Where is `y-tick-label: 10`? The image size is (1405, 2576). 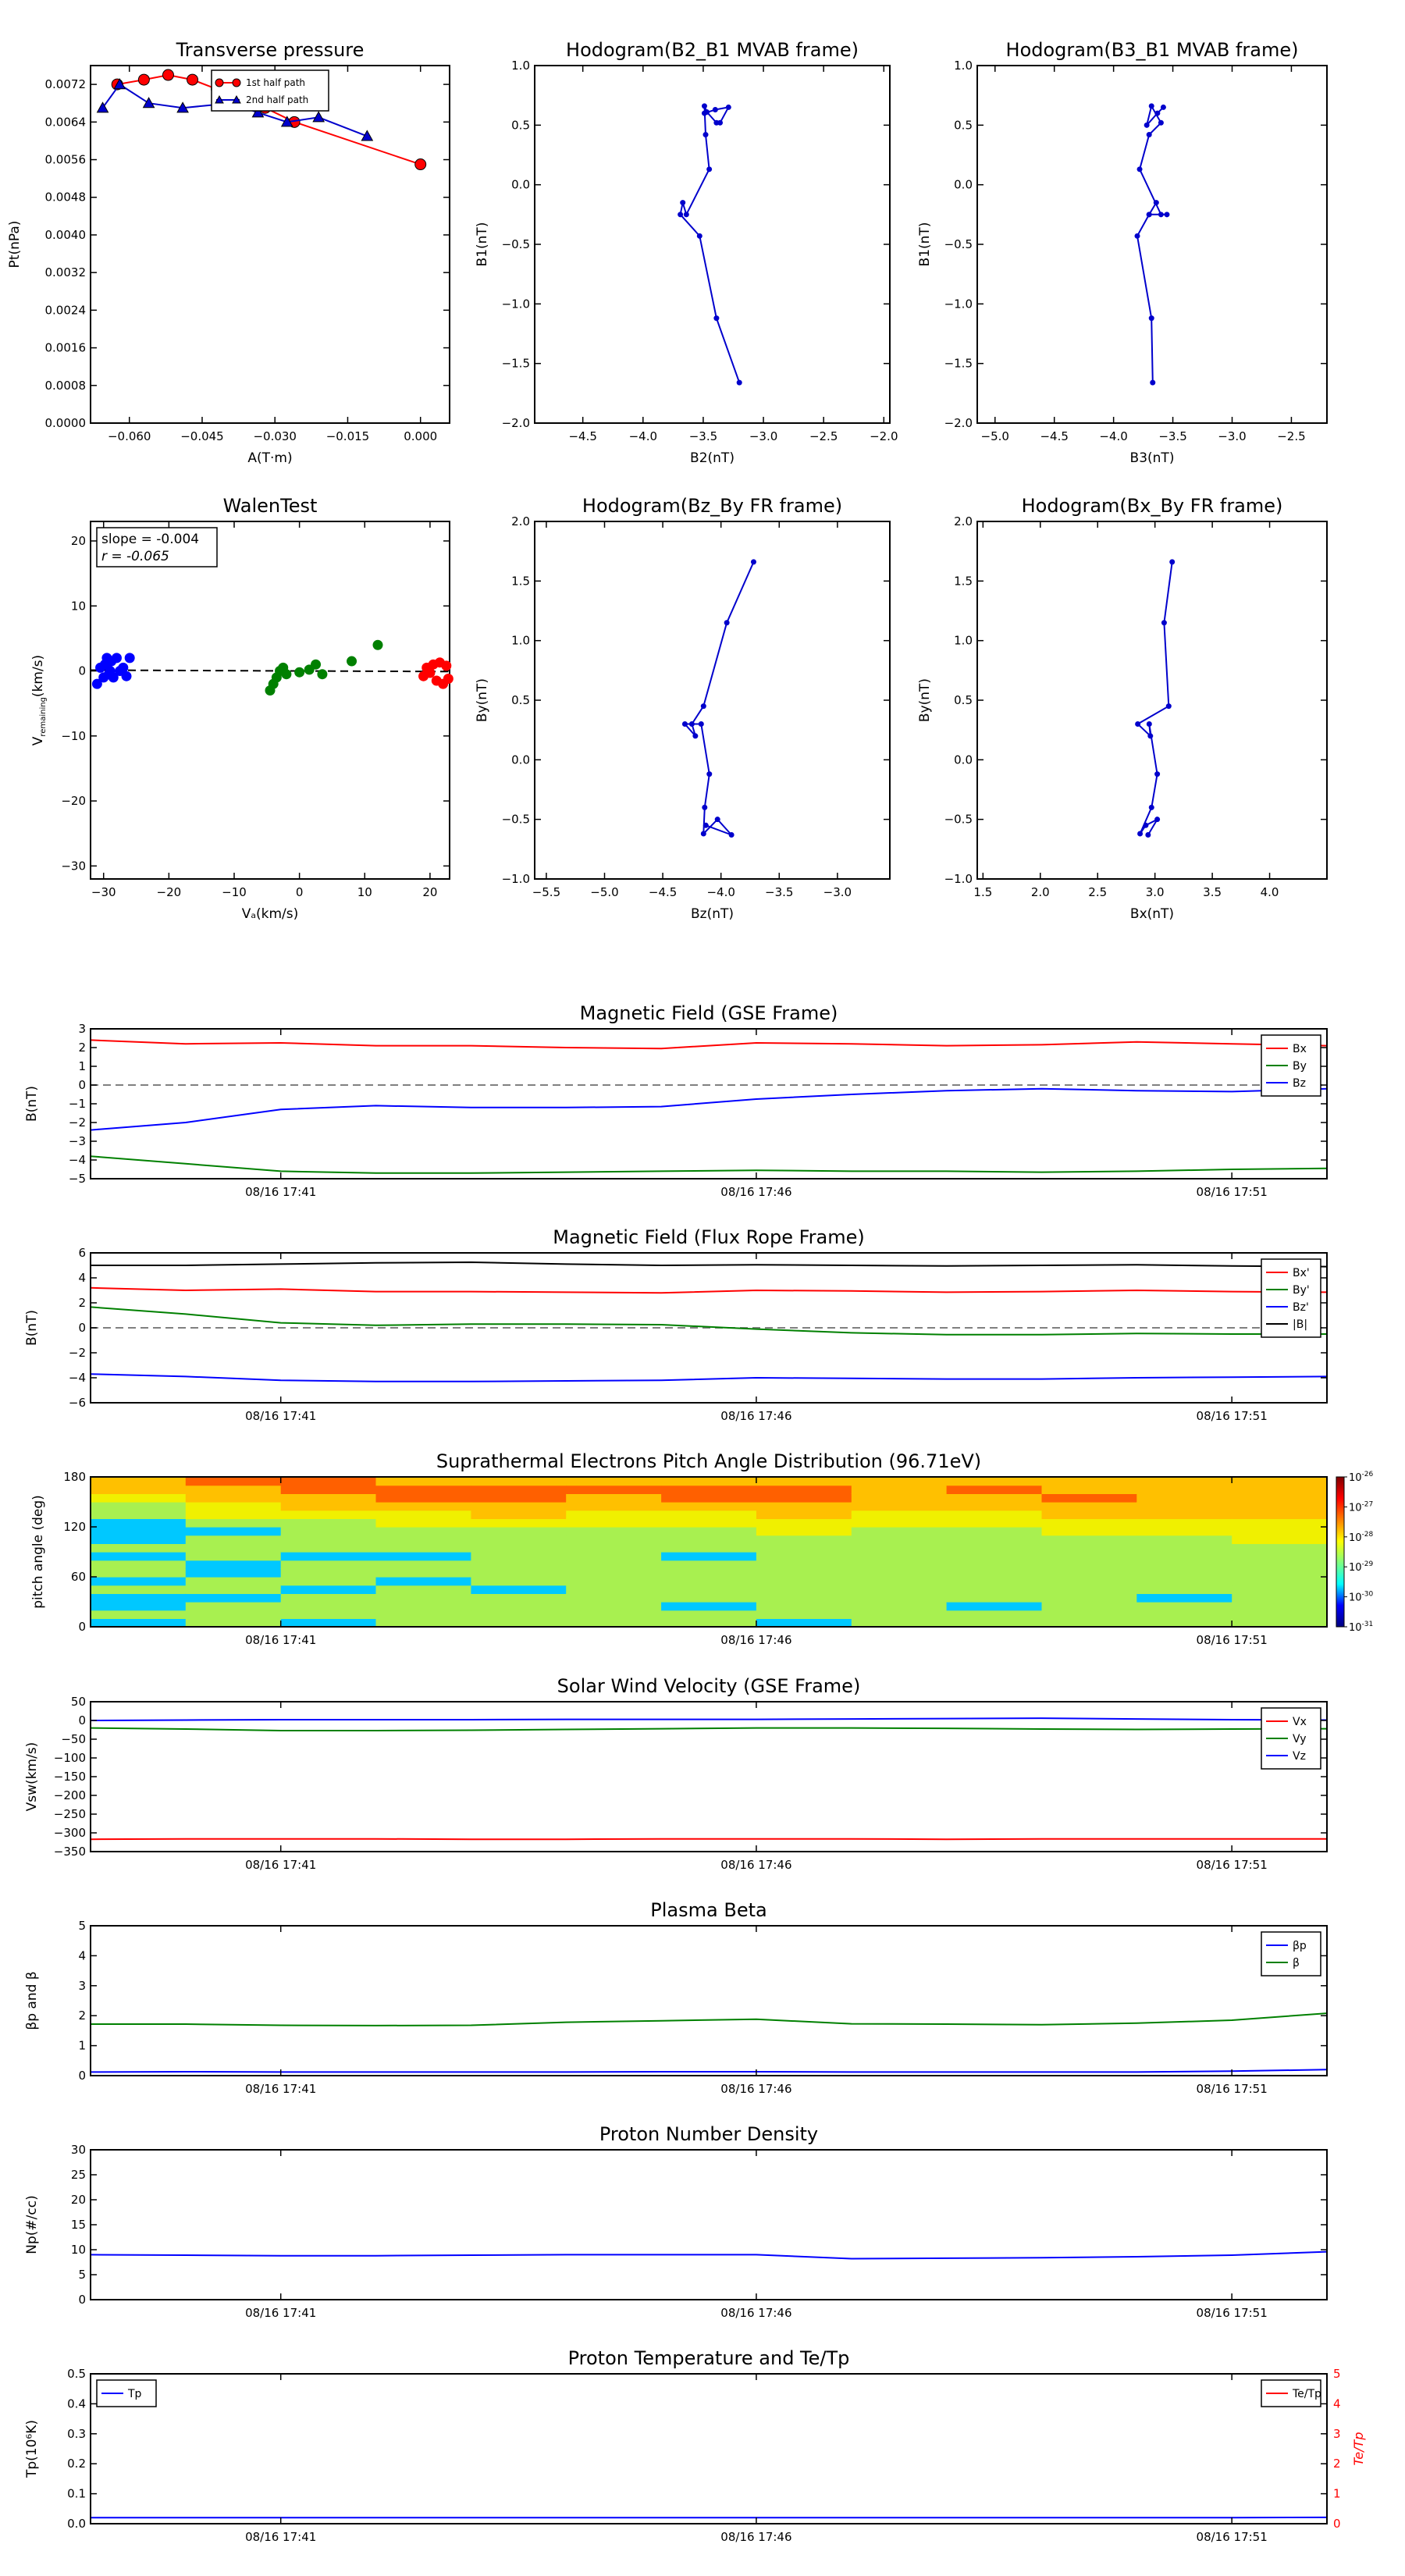 y-tick-label: 10 is located at coordinates (78, 606).